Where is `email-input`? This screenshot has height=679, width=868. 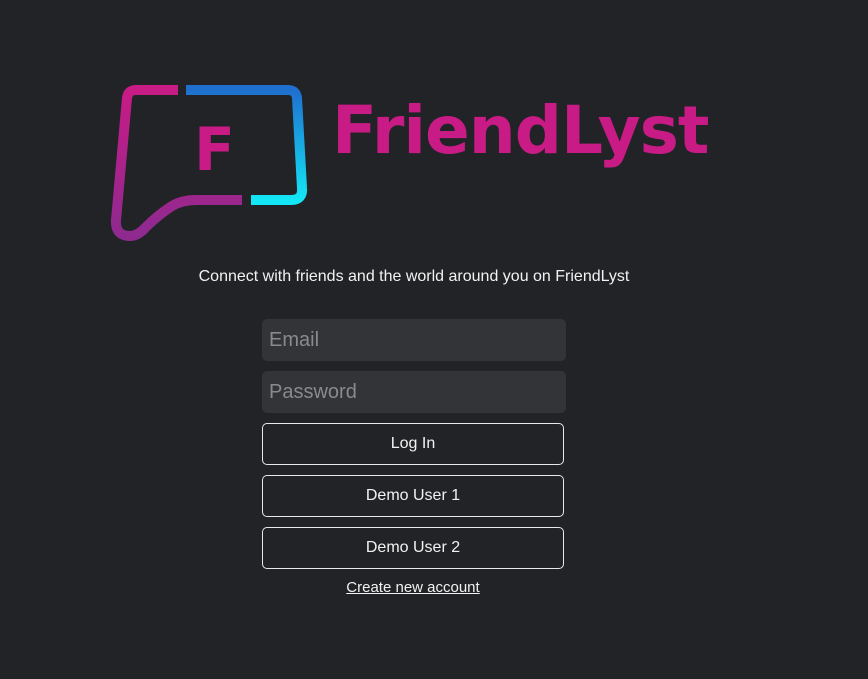
email-input is located at coordinates (414, 340).